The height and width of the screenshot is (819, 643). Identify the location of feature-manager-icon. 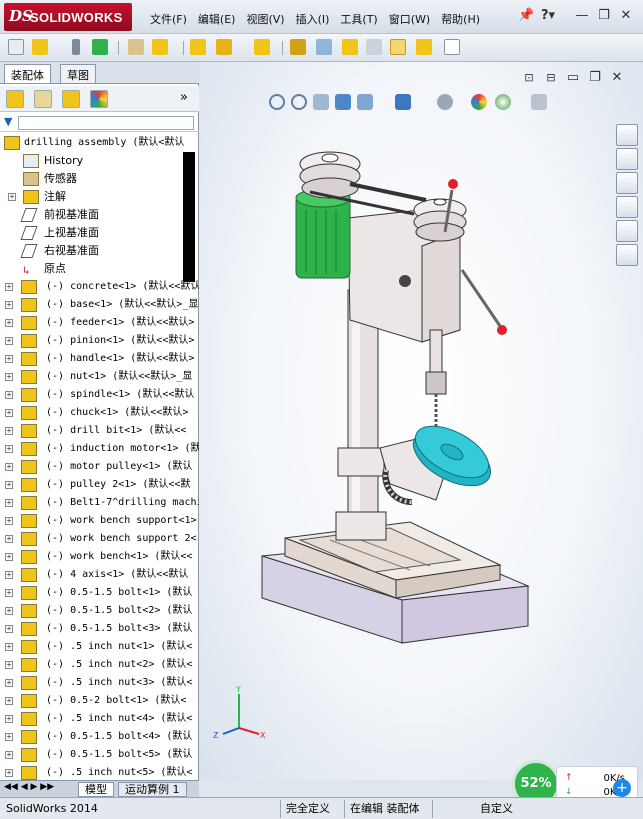
(15, 99).